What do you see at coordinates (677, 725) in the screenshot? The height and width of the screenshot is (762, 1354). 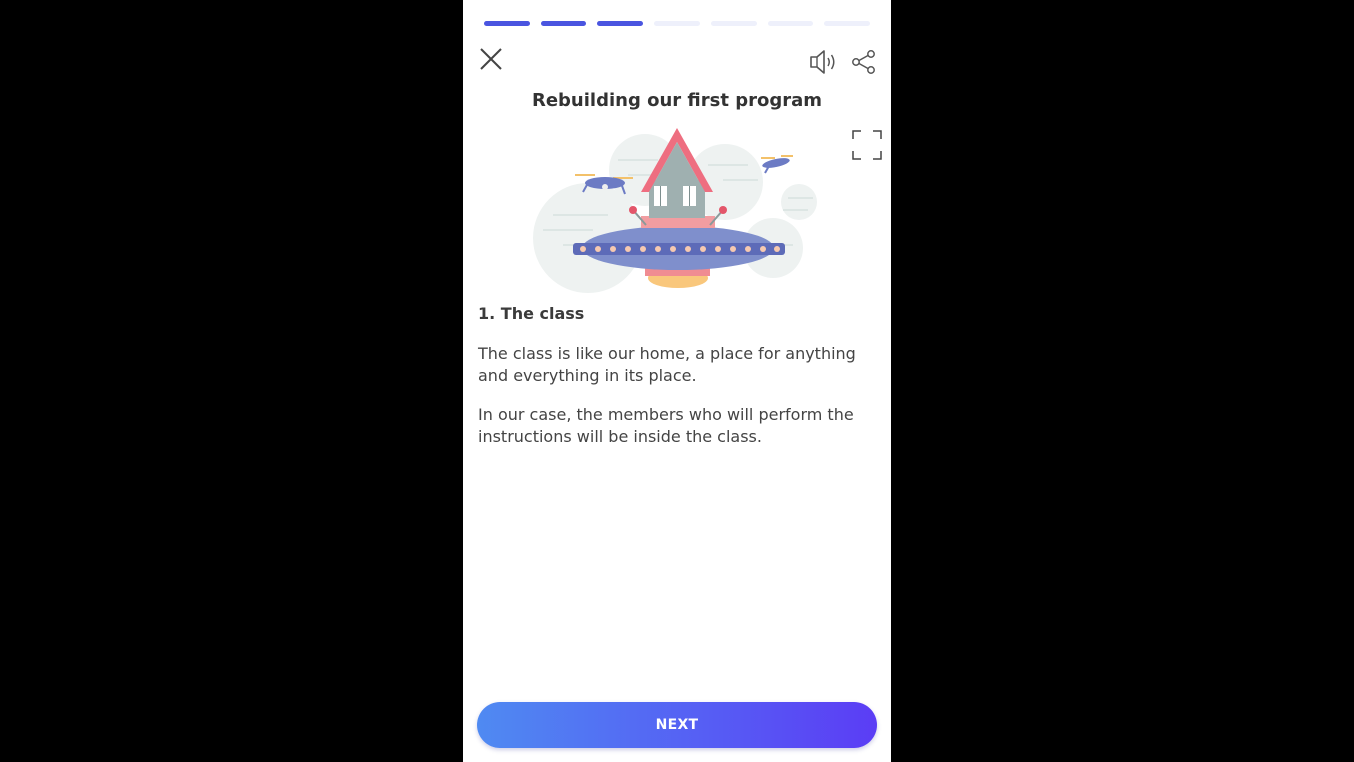 I see `next-button: NEXT` at bounding box center [677, 725].